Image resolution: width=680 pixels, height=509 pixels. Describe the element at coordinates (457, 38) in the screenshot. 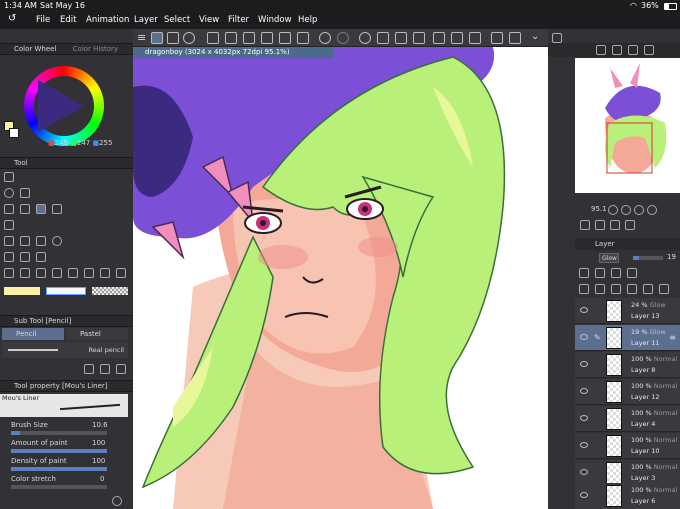

I see `crop-icon` at that location.